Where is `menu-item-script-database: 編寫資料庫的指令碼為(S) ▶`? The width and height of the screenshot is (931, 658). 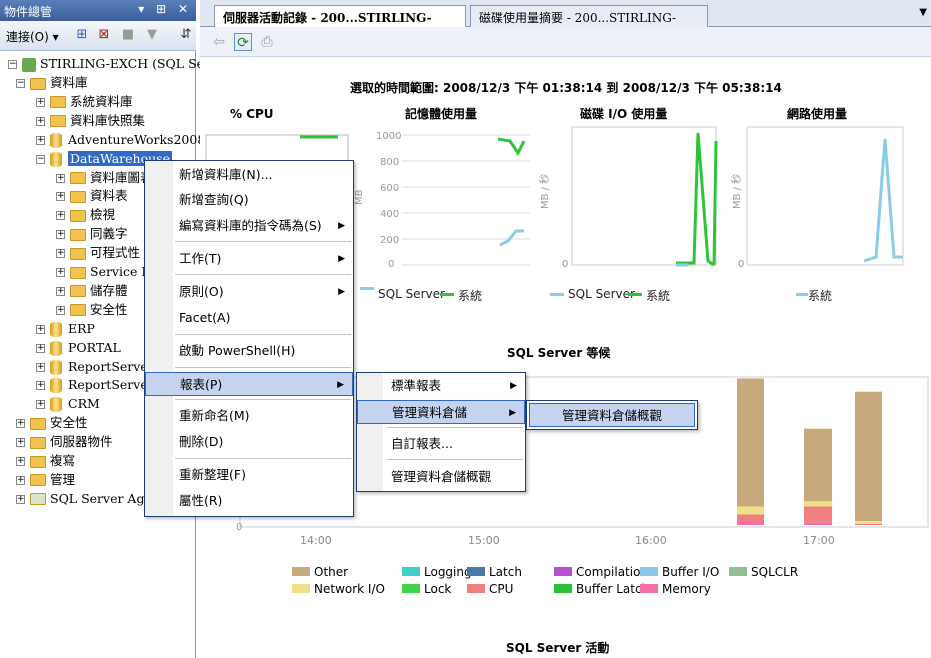
menu-item-script-database: 編寫資料庫的指令碼為(S) ▶ is located at coordinates (249, 226).